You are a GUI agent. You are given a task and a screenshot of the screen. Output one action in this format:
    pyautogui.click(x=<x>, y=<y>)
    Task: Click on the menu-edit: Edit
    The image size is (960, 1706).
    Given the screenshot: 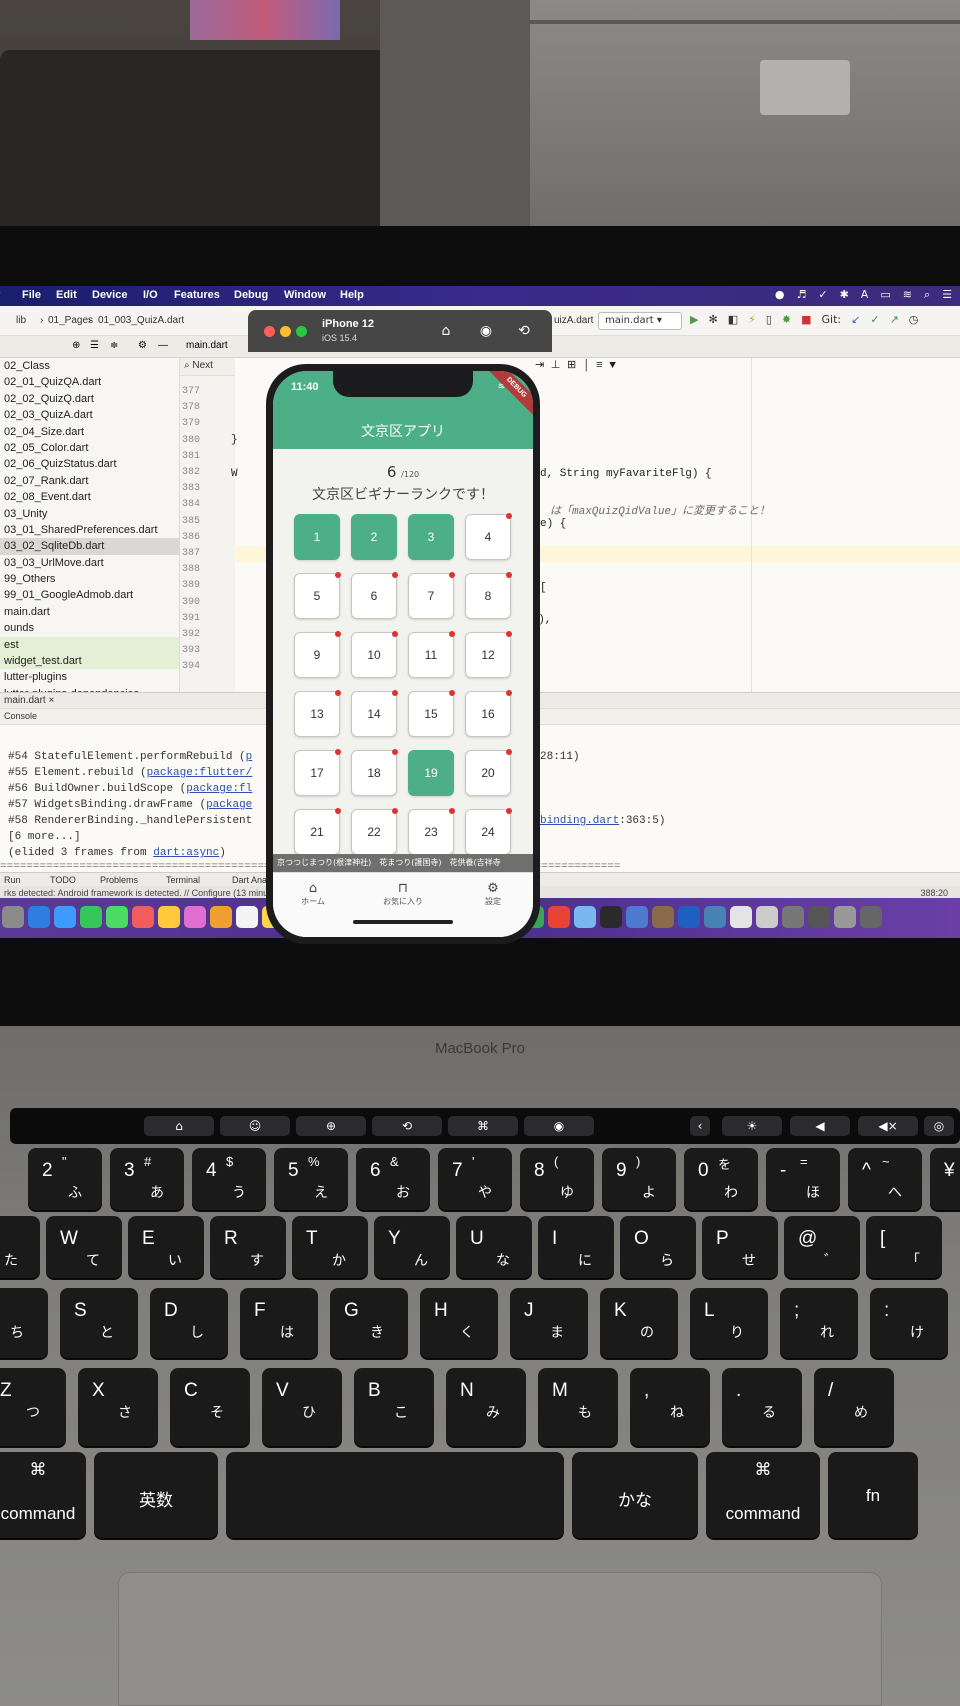 What is the action you would take?
    pyautogui.click(x=66, y=295)
    